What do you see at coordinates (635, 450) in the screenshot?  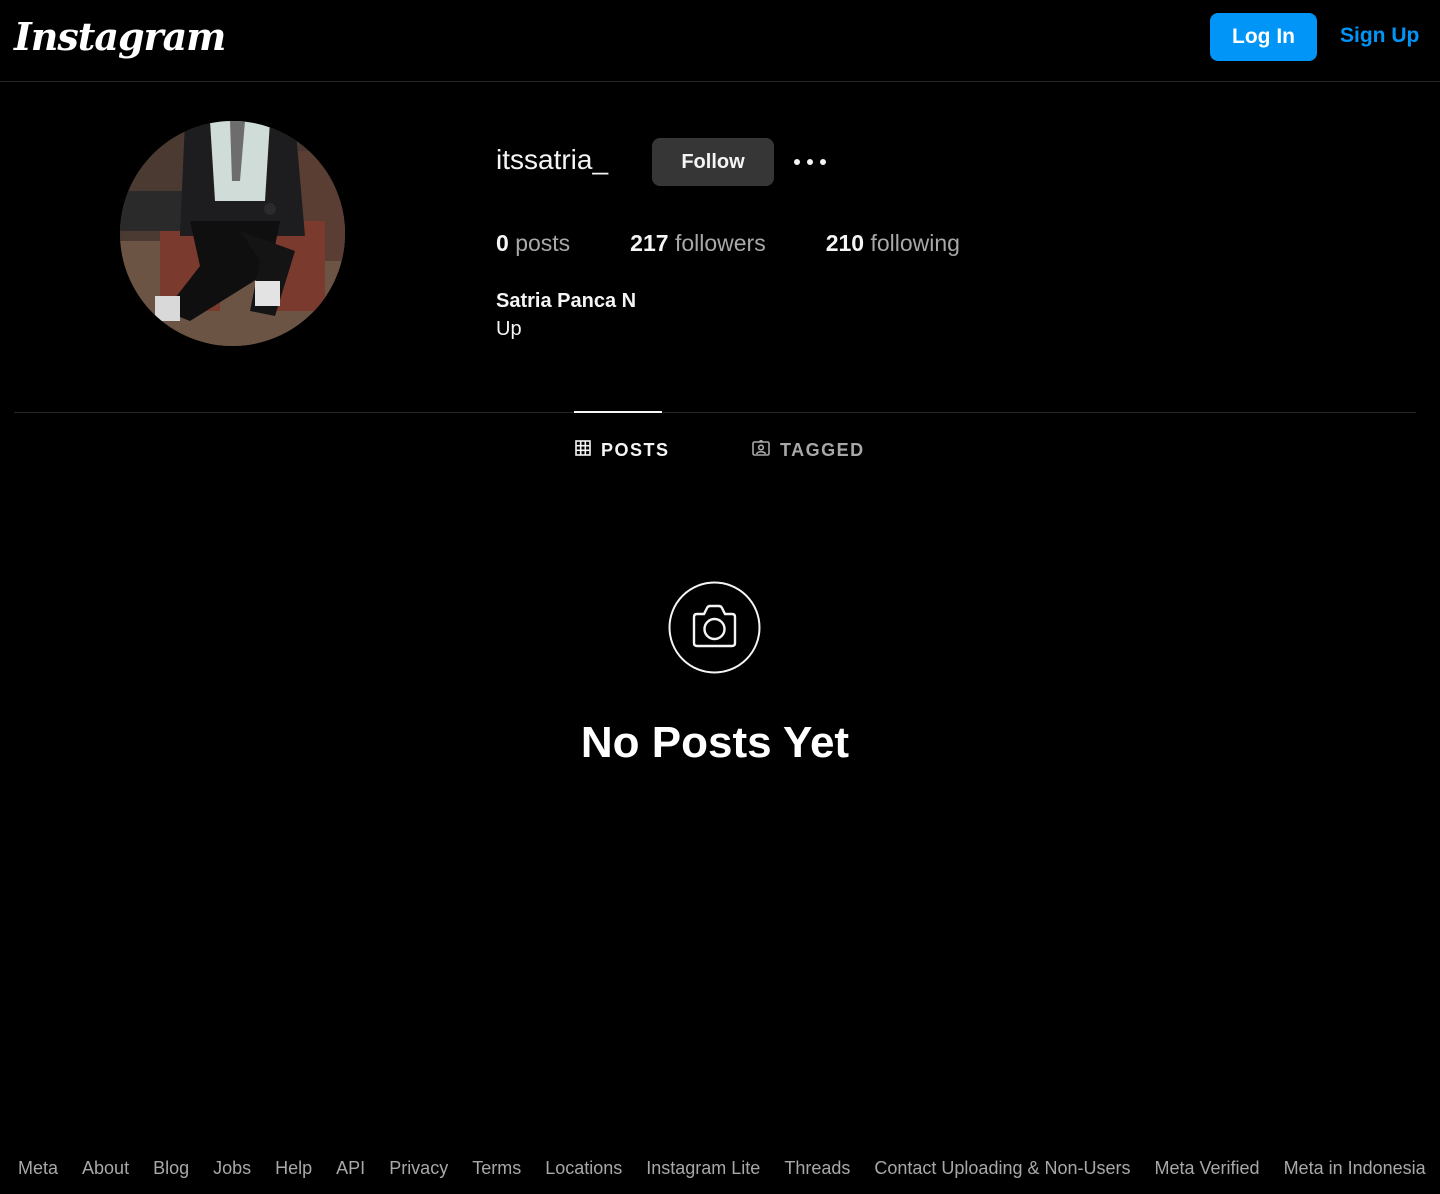 I see `tab-posts-label: POSTS` at bounding box center [635, 450].